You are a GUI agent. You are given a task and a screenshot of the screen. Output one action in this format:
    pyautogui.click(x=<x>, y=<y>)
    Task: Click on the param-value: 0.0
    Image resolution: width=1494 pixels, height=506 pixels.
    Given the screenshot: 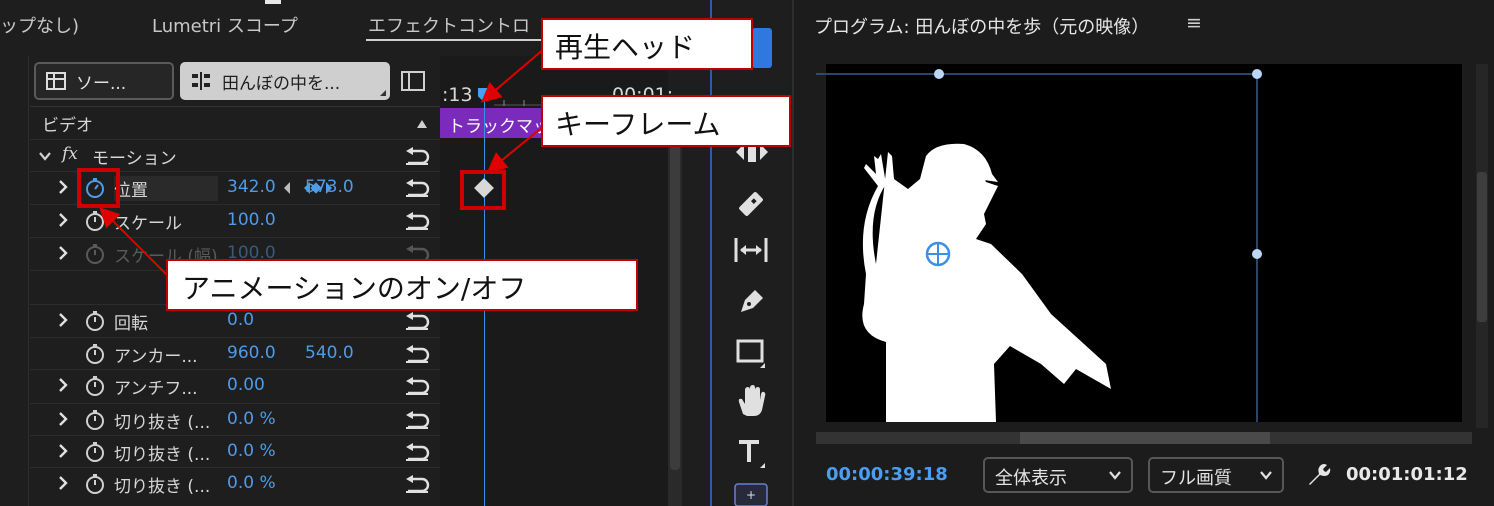 What is the action you would take?
    pyautogui.click(x=240, y=320)
    